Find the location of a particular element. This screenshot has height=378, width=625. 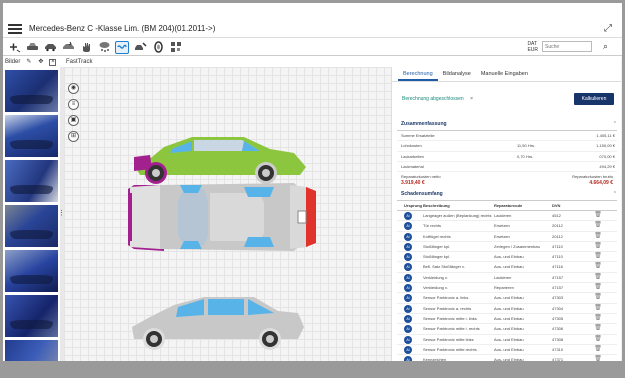

image-icon: ▣ is located at coordinates (73, 120).